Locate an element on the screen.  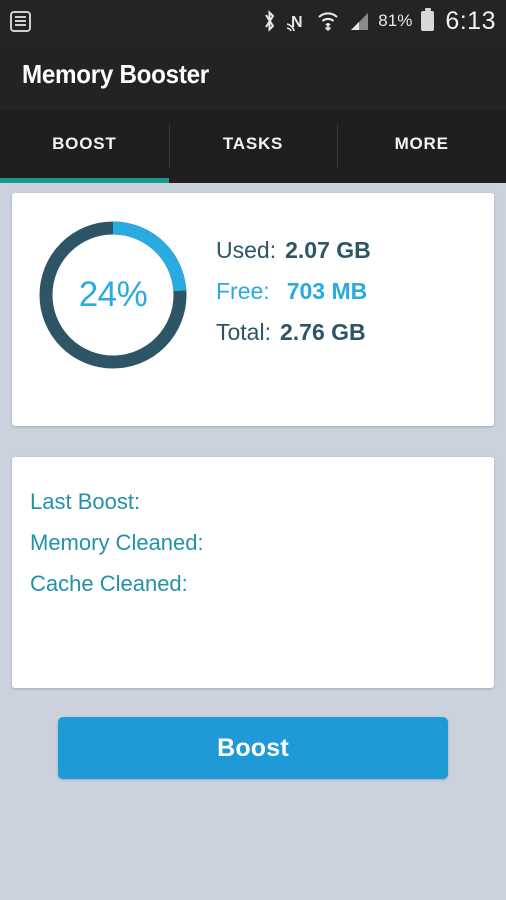
list-notification-icon is located at coordinates (20, 21).